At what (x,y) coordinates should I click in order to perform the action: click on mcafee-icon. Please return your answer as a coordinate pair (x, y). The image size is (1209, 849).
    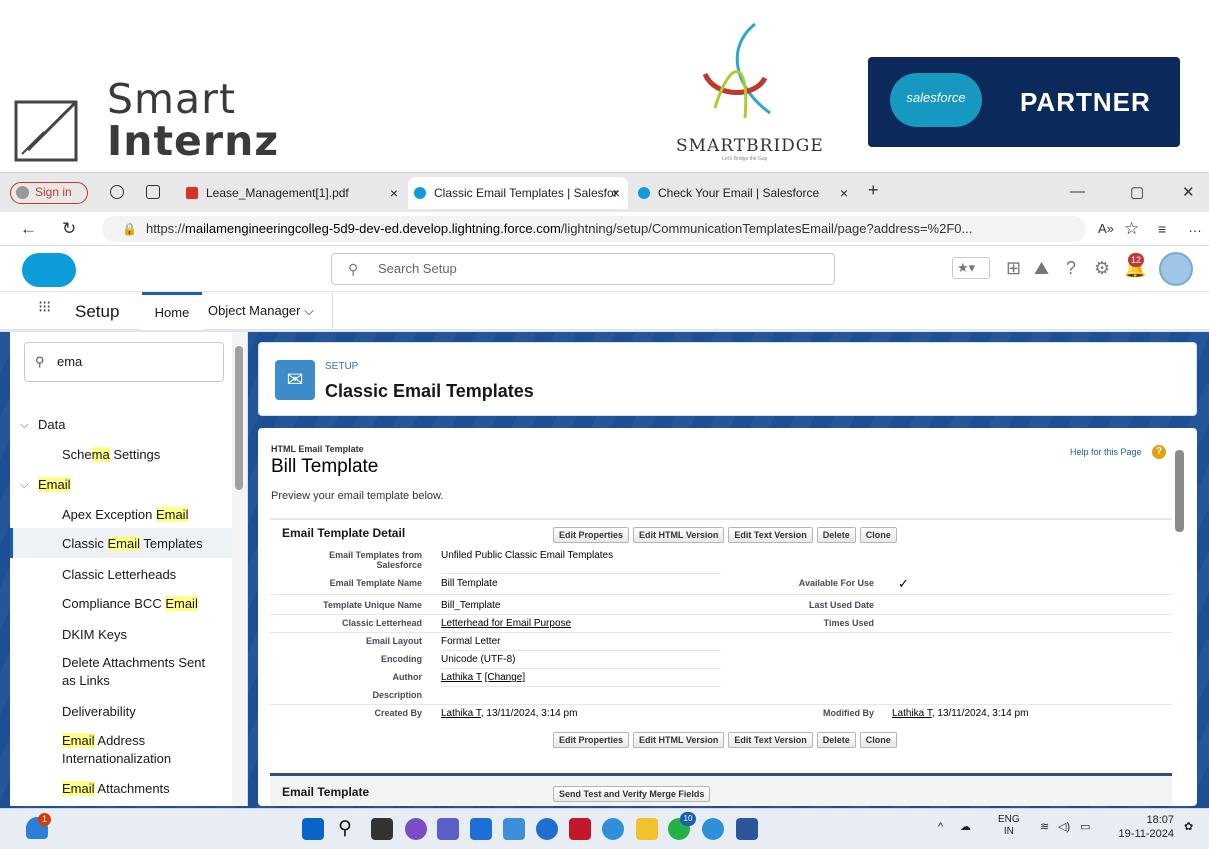
    Looking at the image, I should click on (580, 829).